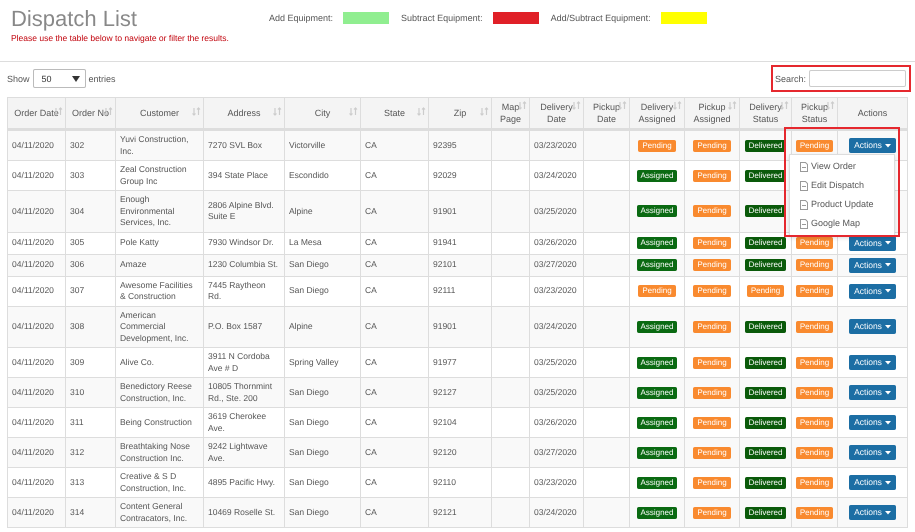  Describe the element at coordinates (244, 327) in the screenshot. I see `table-cell: P.O. Box 1587` at that location.